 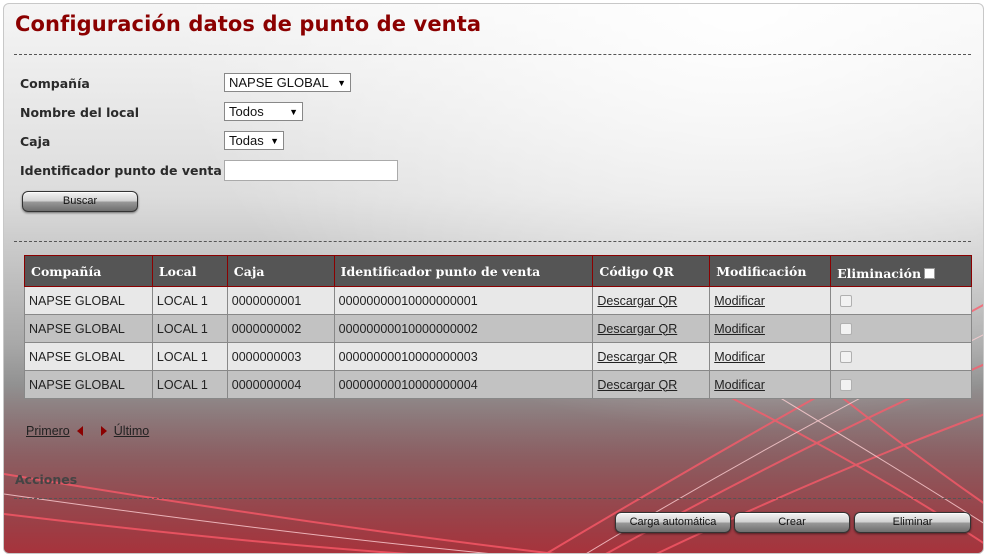 What do you see at coordinates (80, 201) in the screenshot?
I see `search-button: Buscar` at bounding box center [80, 201].